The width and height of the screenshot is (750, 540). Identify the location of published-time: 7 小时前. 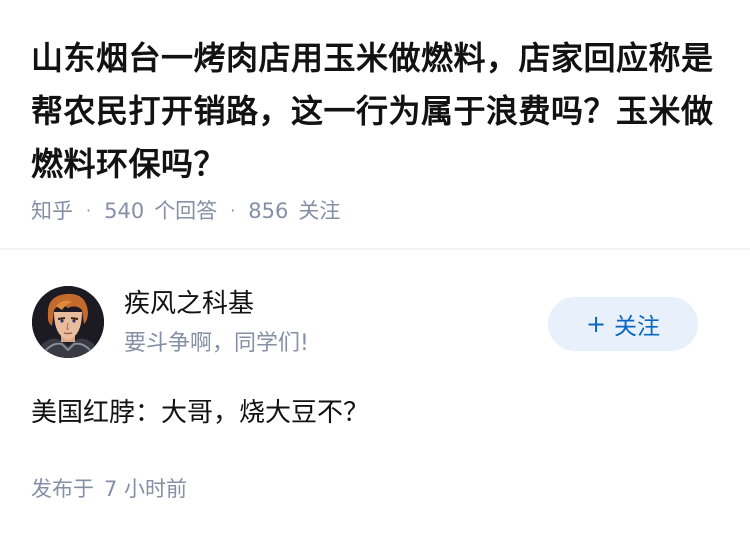
(146, 489).